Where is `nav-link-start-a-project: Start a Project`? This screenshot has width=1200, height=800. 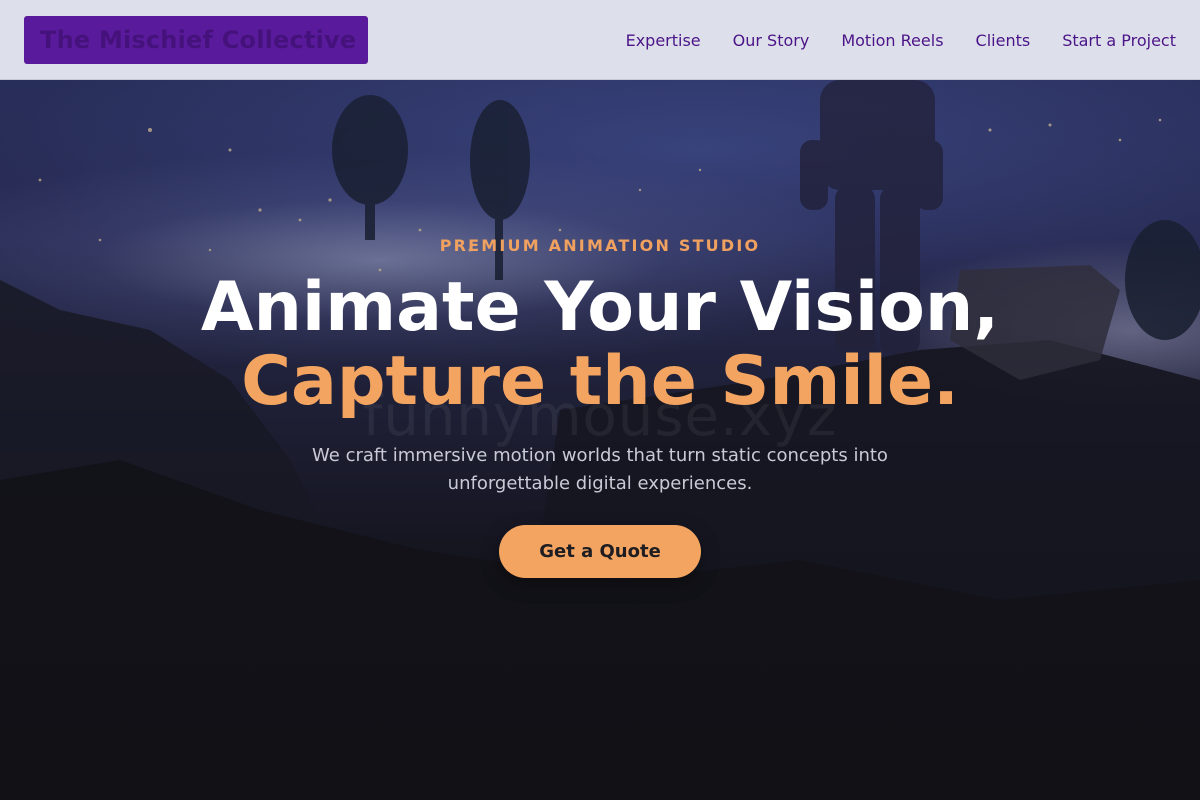 nav-link-start-a-project: Start a Project is located at coordinates (1119, 40).